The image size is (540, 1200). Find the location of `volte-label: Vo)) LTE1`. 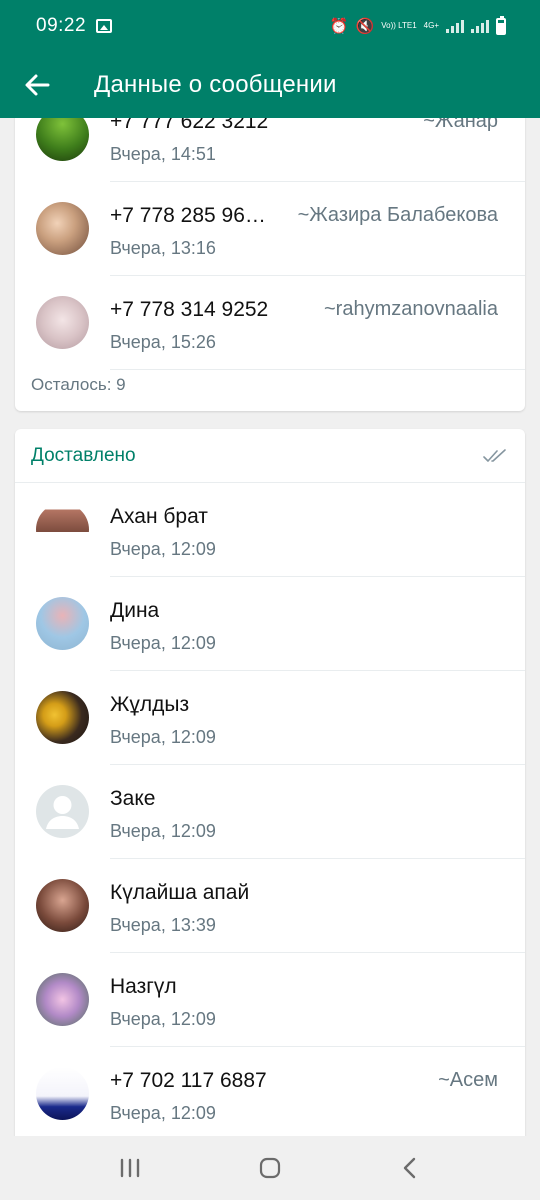

volte-label: Vo)) LTE1 is located at coordinates (399, 25).